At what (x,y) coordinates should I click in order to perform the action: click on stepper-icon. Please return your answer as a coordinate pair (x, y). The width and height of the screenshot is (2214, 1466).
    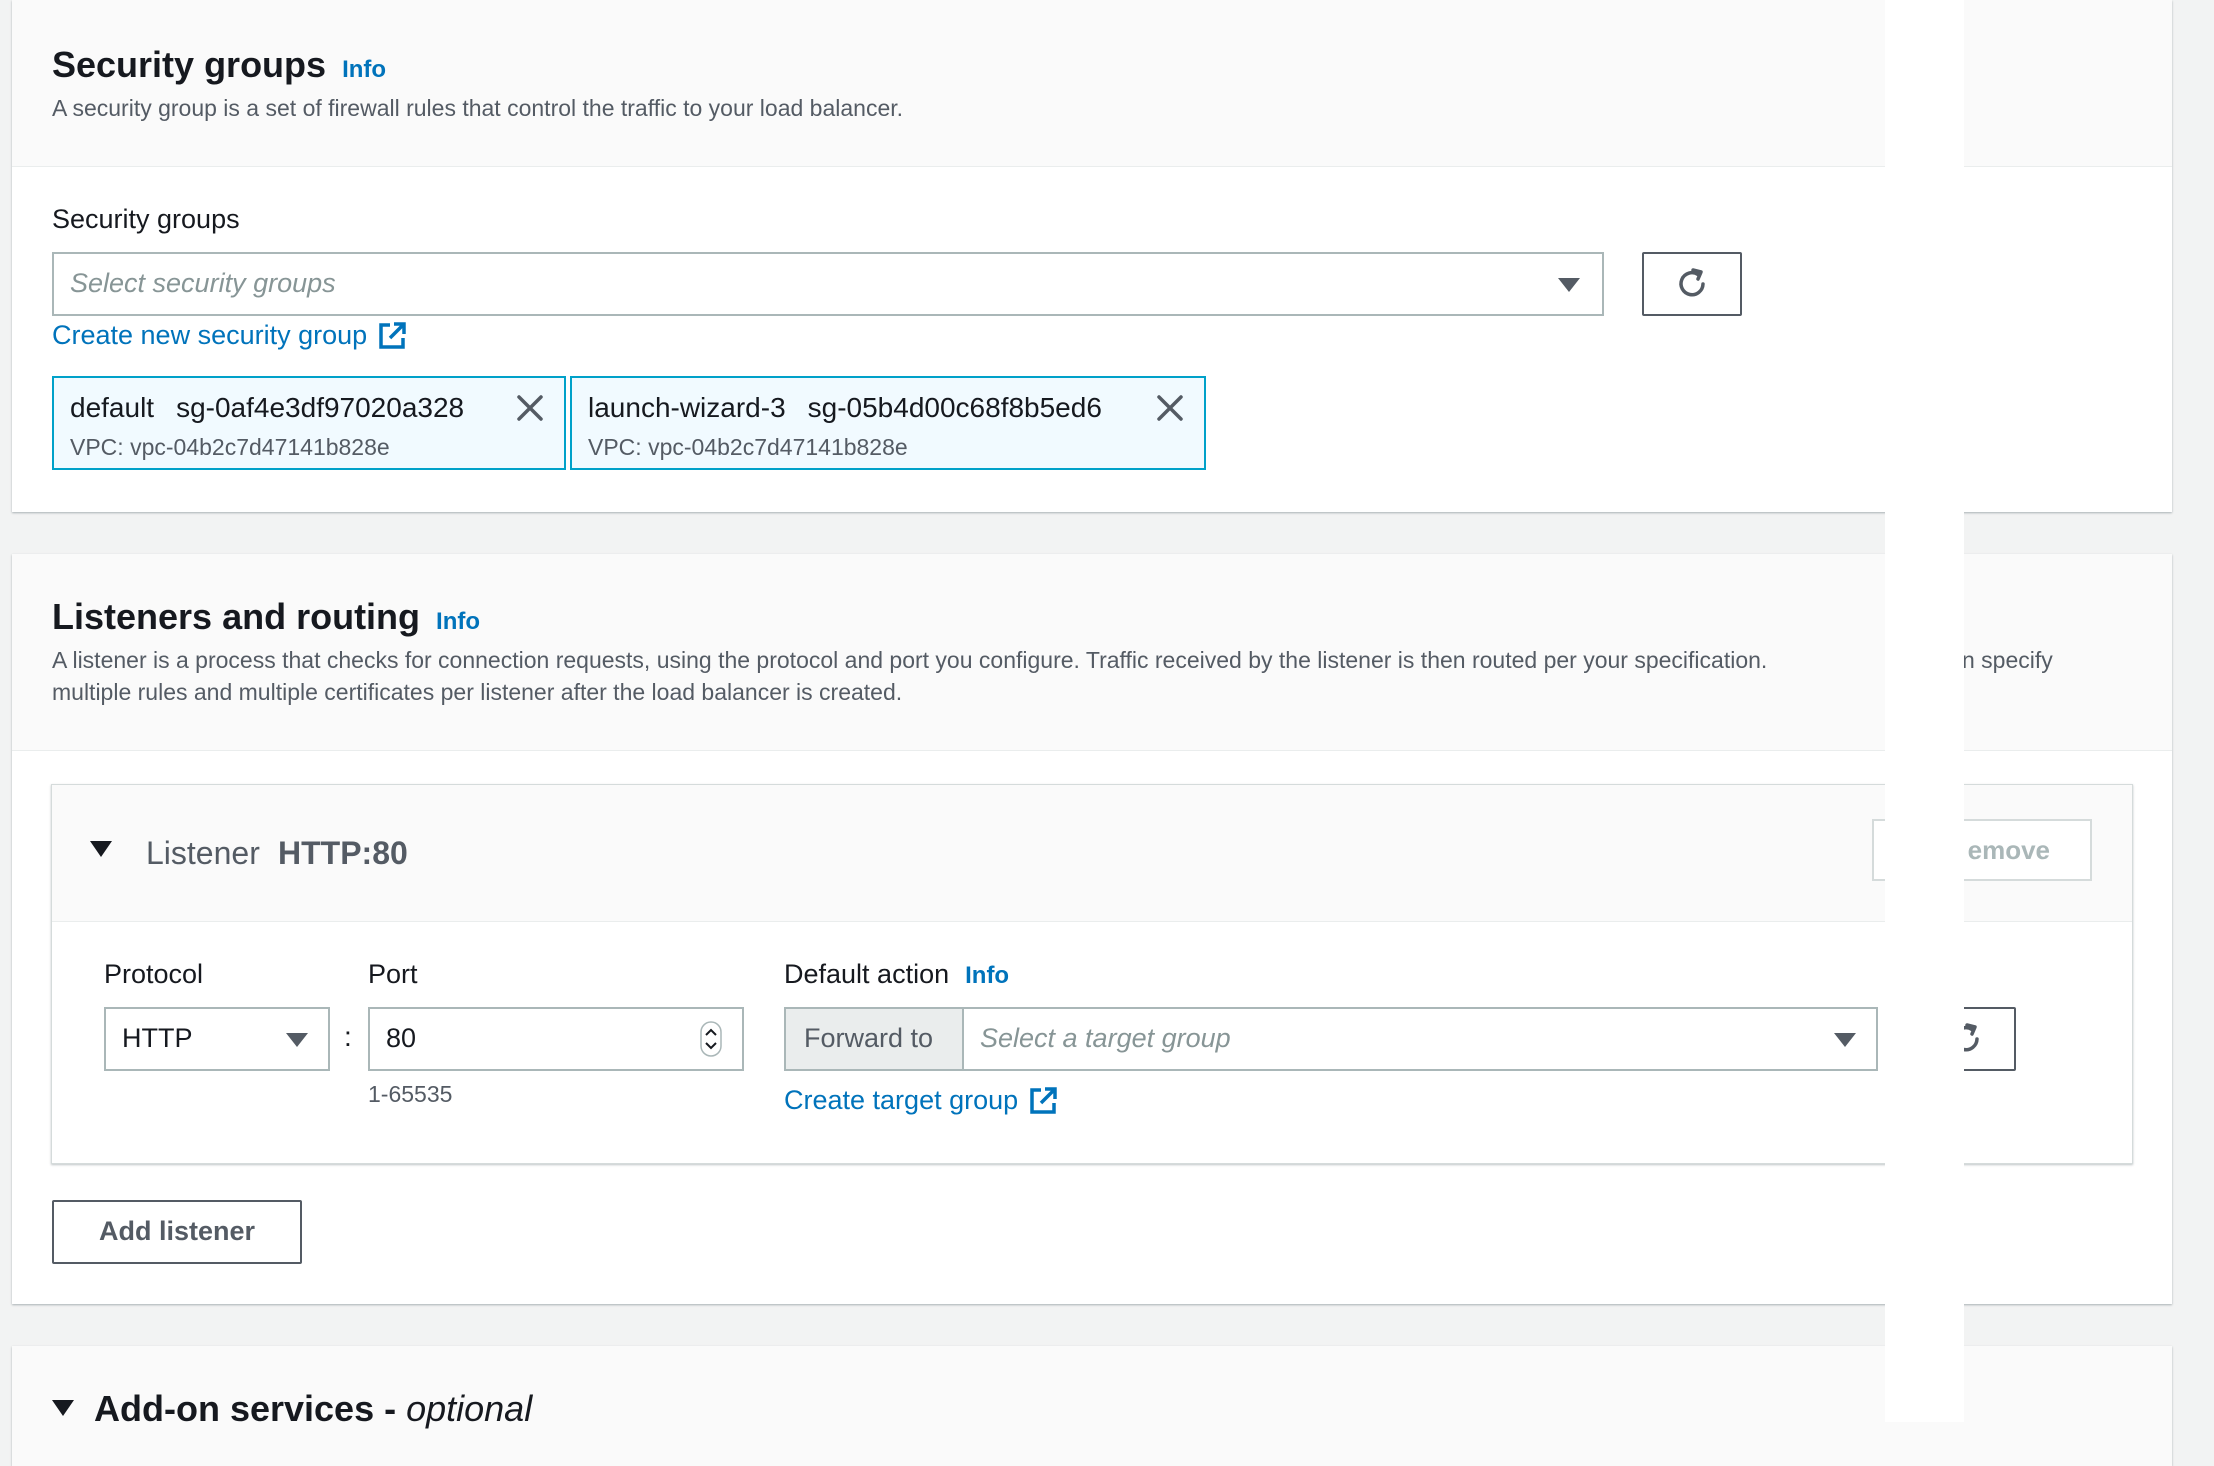
    Looking at the image, I should click on (711, 1039).